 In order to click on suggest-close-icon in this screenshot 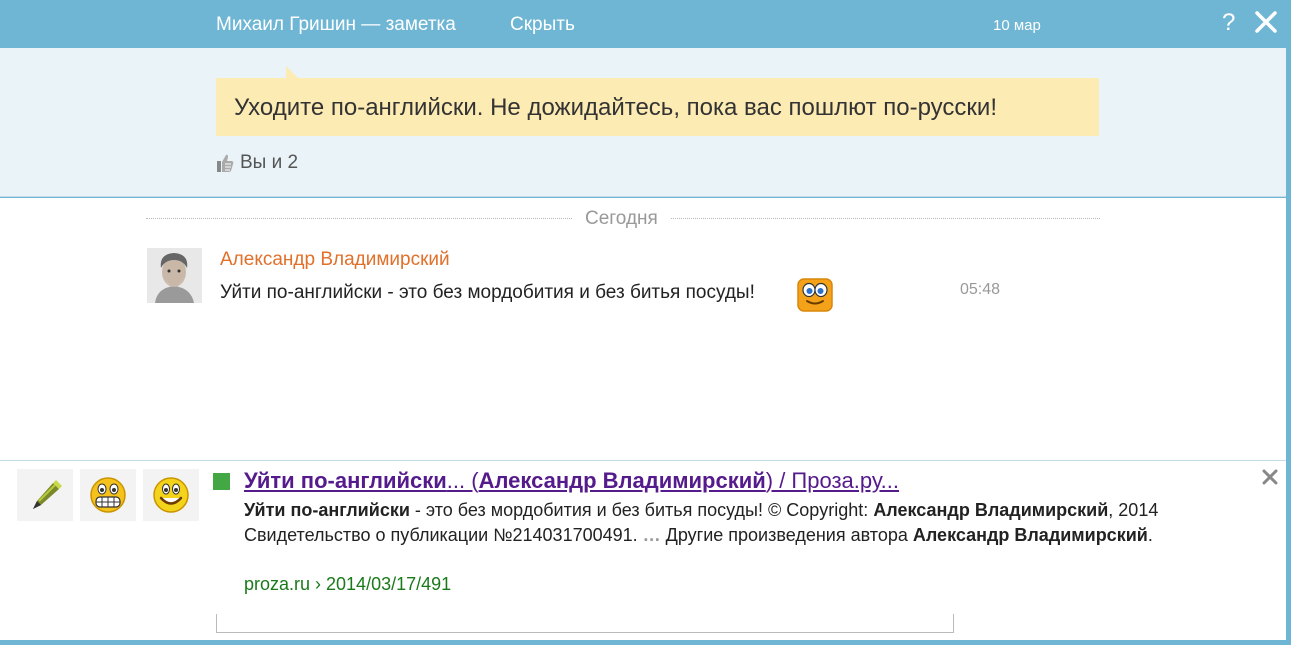, I will do `click(1270, 477)`.